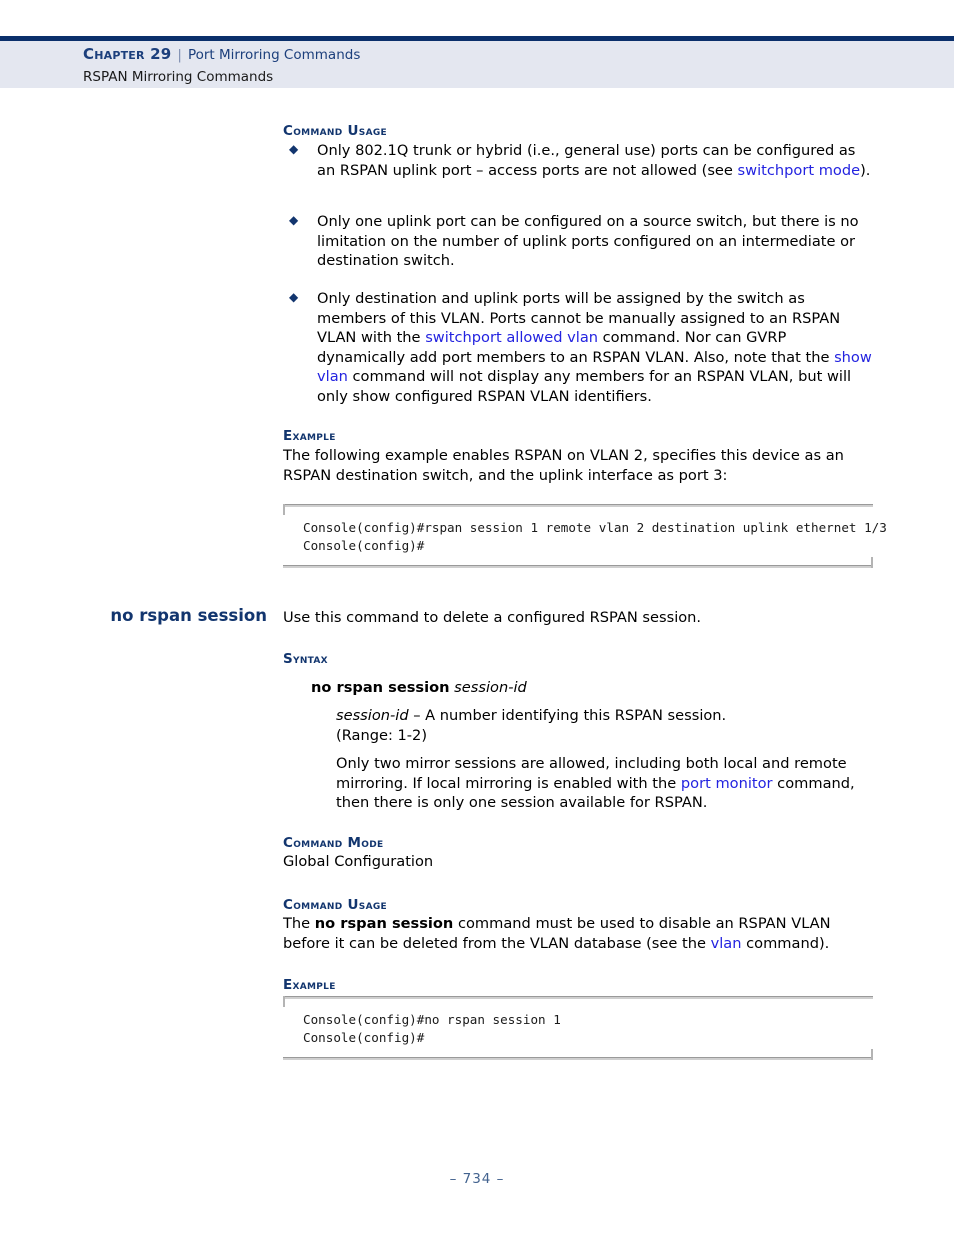  What do you see at coordinates (490, 687) in the screenshot?
I see `syntax-argument: session-id` at bounding box center [490, 687].